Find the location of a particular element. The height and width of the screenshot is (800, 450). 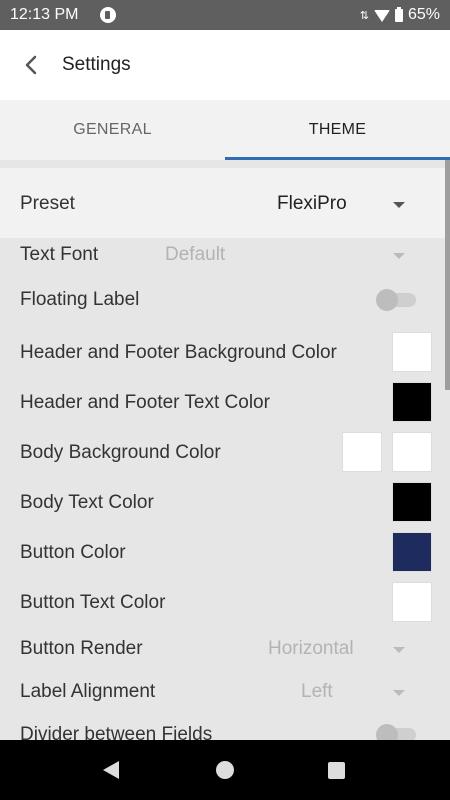

body-bg-label: Body Background Color is located at coordinates (120, 452).